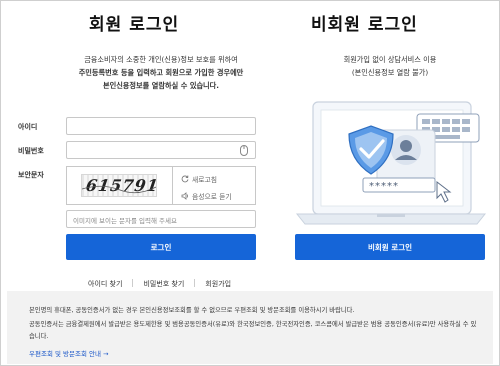  I want to click on secure-login-illustration: *****, so click(391, 163).